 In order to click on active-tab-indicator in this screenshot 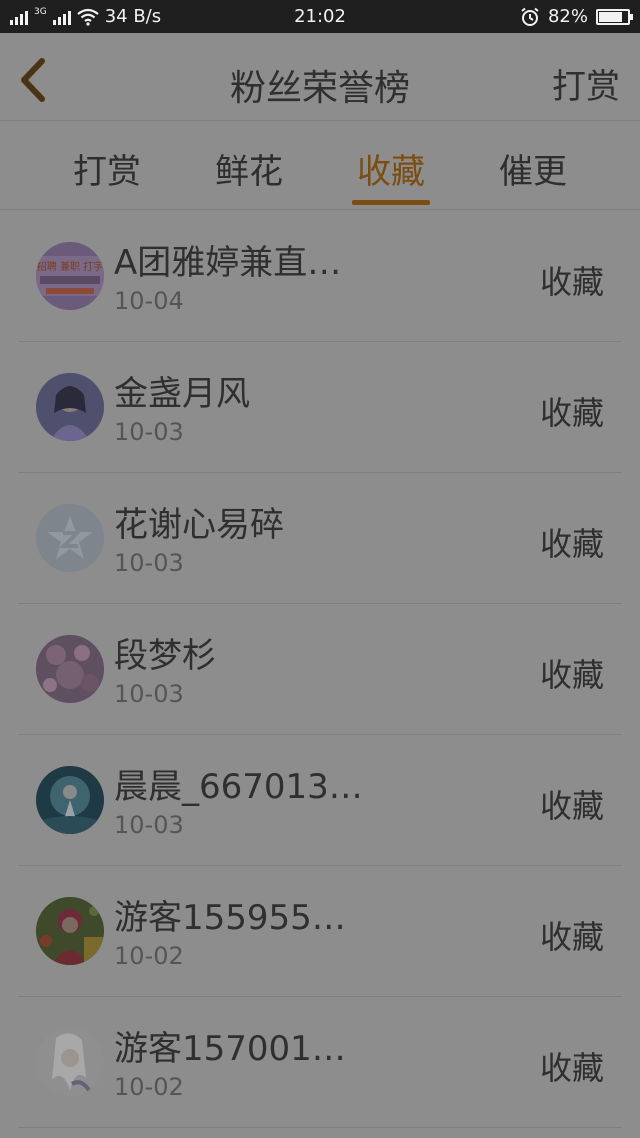, I will do `click(391, 202)`.